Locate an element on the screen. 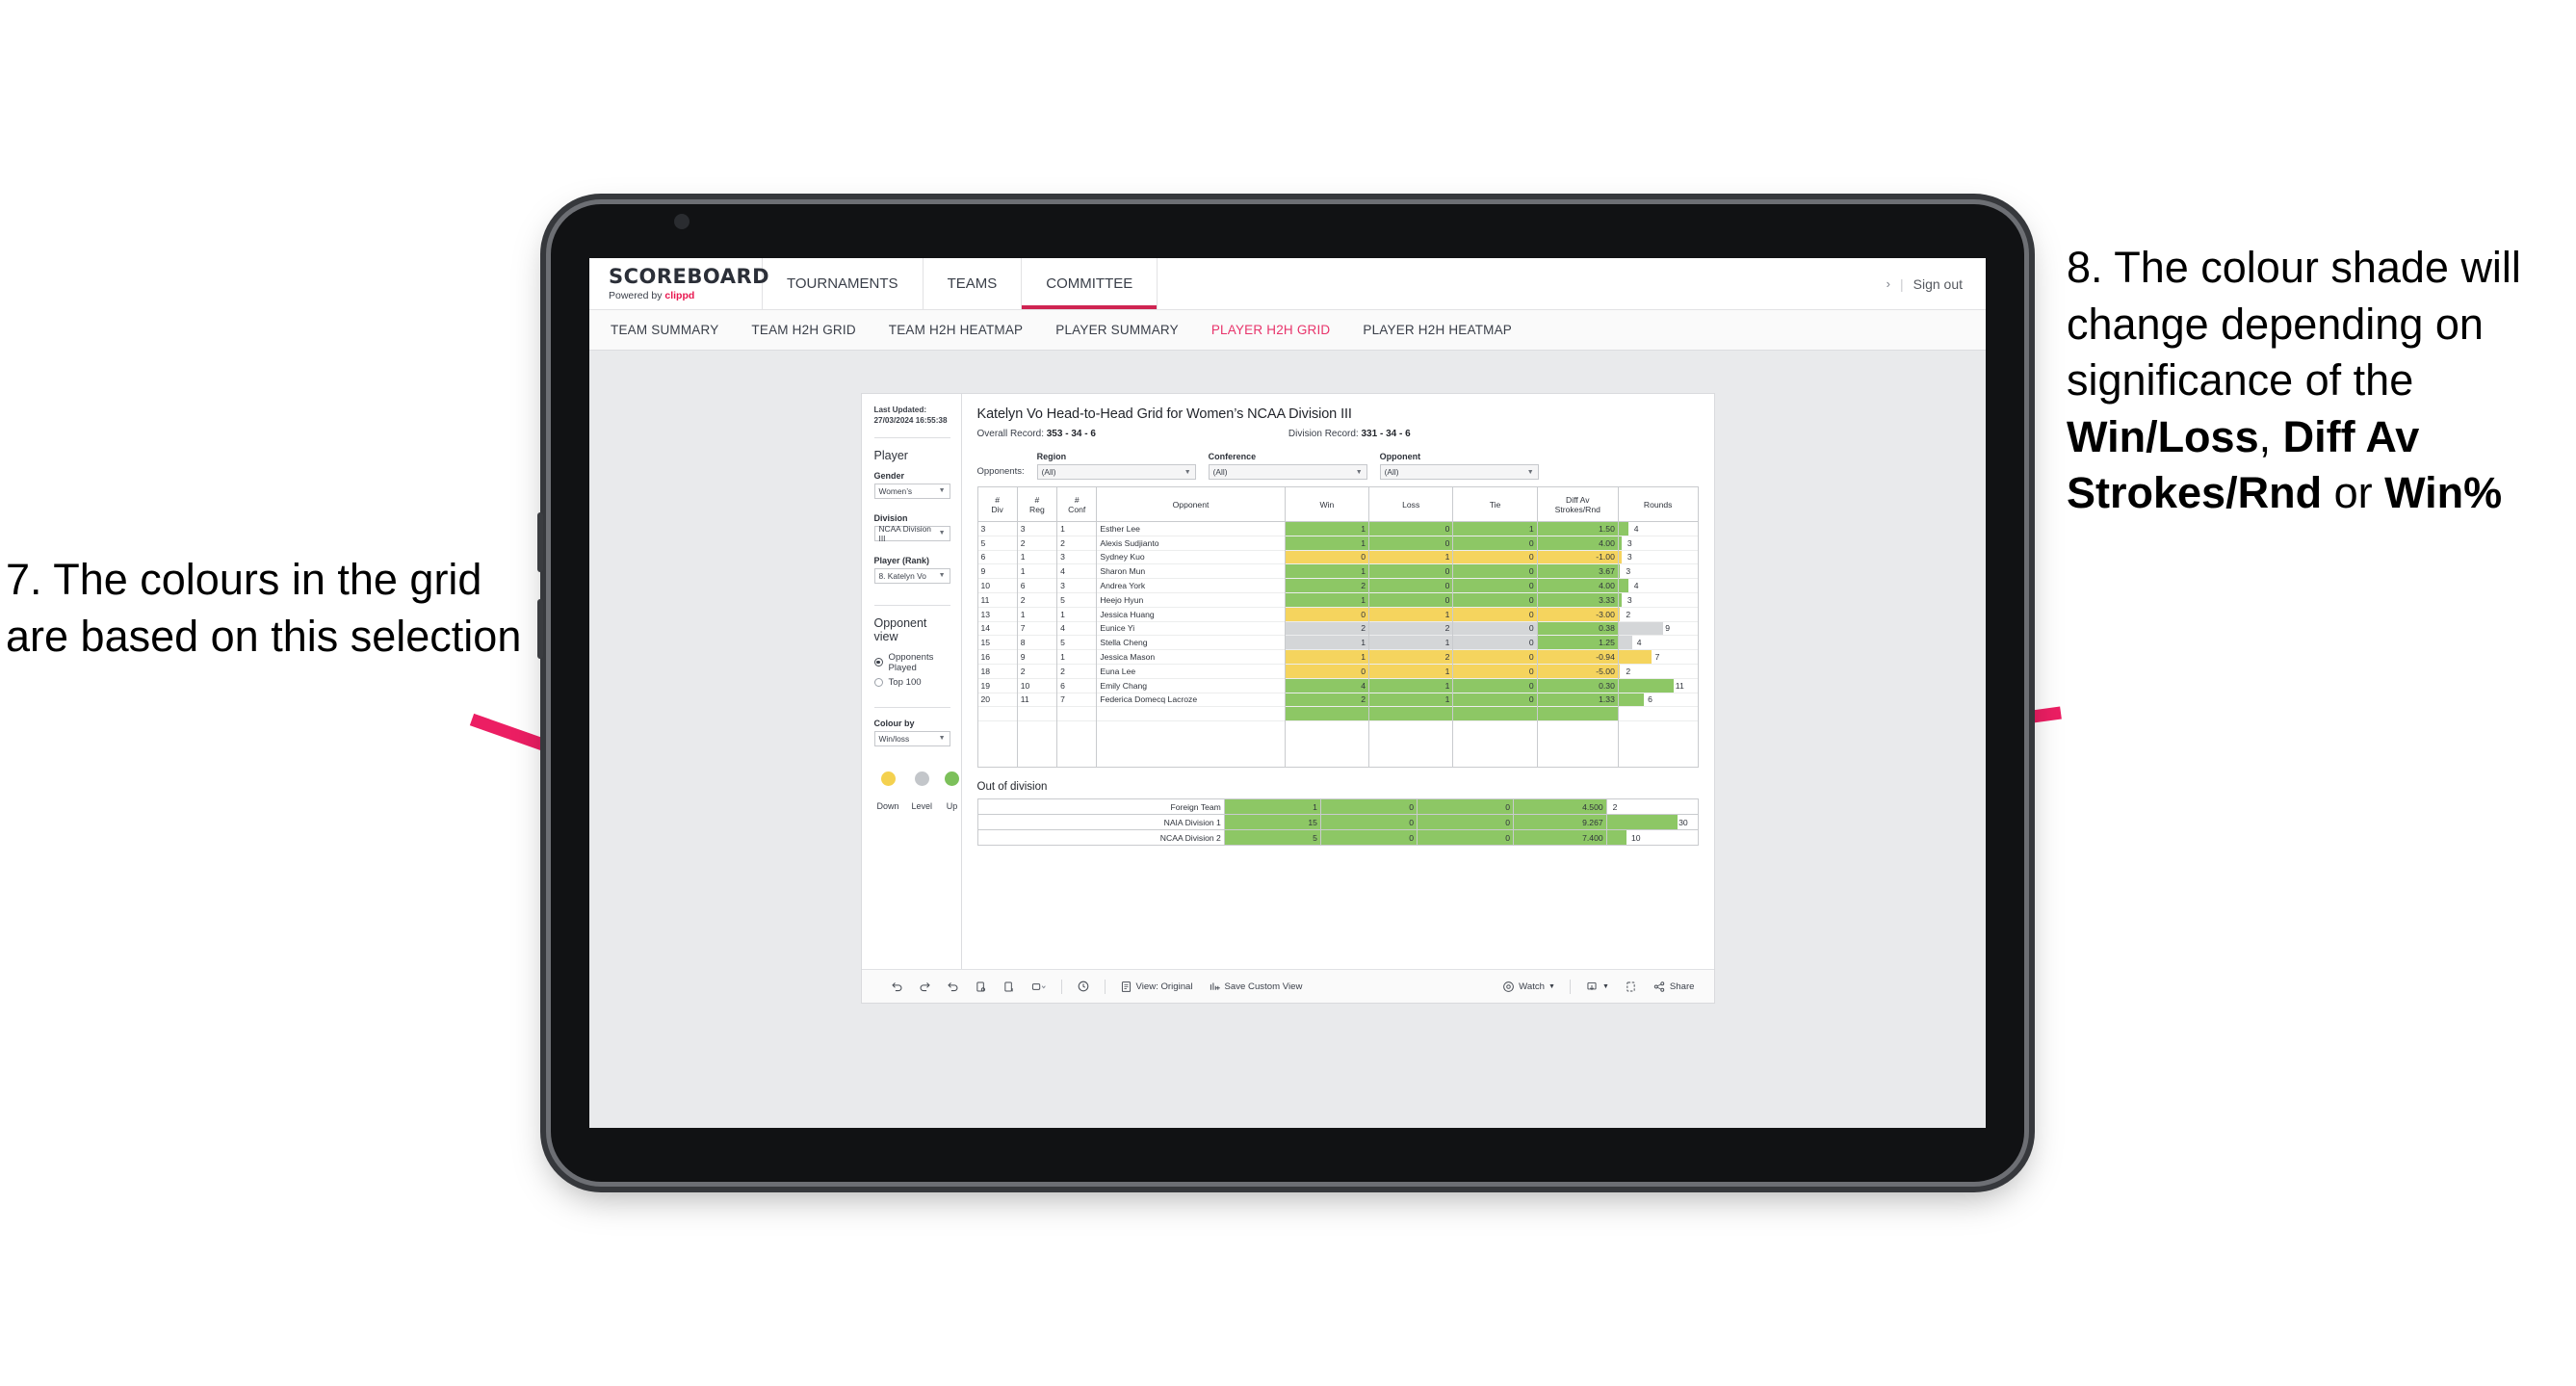  table-row: 15 8 5 Stella Cheng 1 1 0 1.25 4 is located at coordinates (1337, 642).